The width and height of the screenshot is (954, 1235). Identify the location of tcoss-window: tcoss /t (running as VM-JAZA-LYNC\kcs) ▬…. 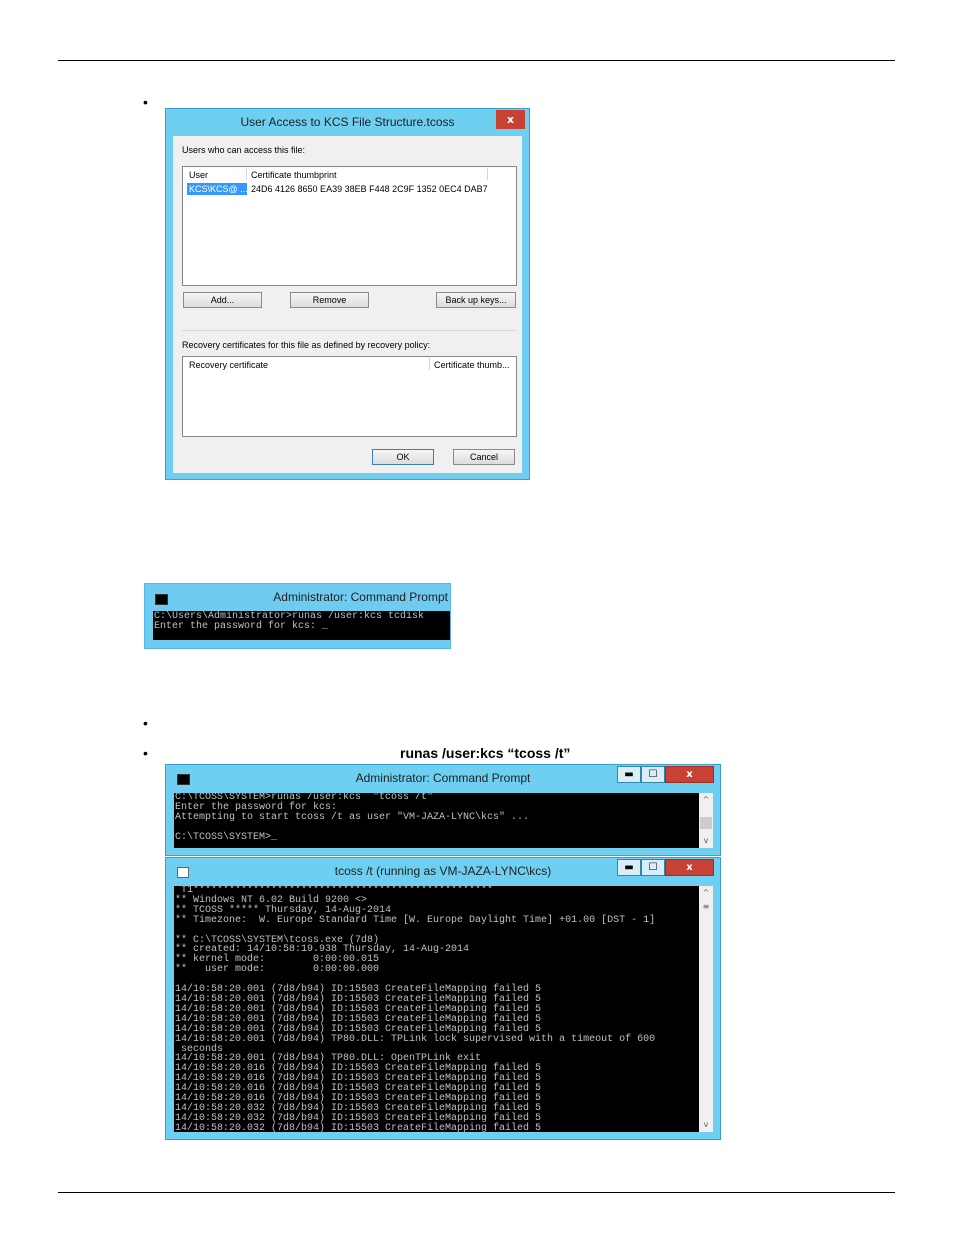
(443, 998).